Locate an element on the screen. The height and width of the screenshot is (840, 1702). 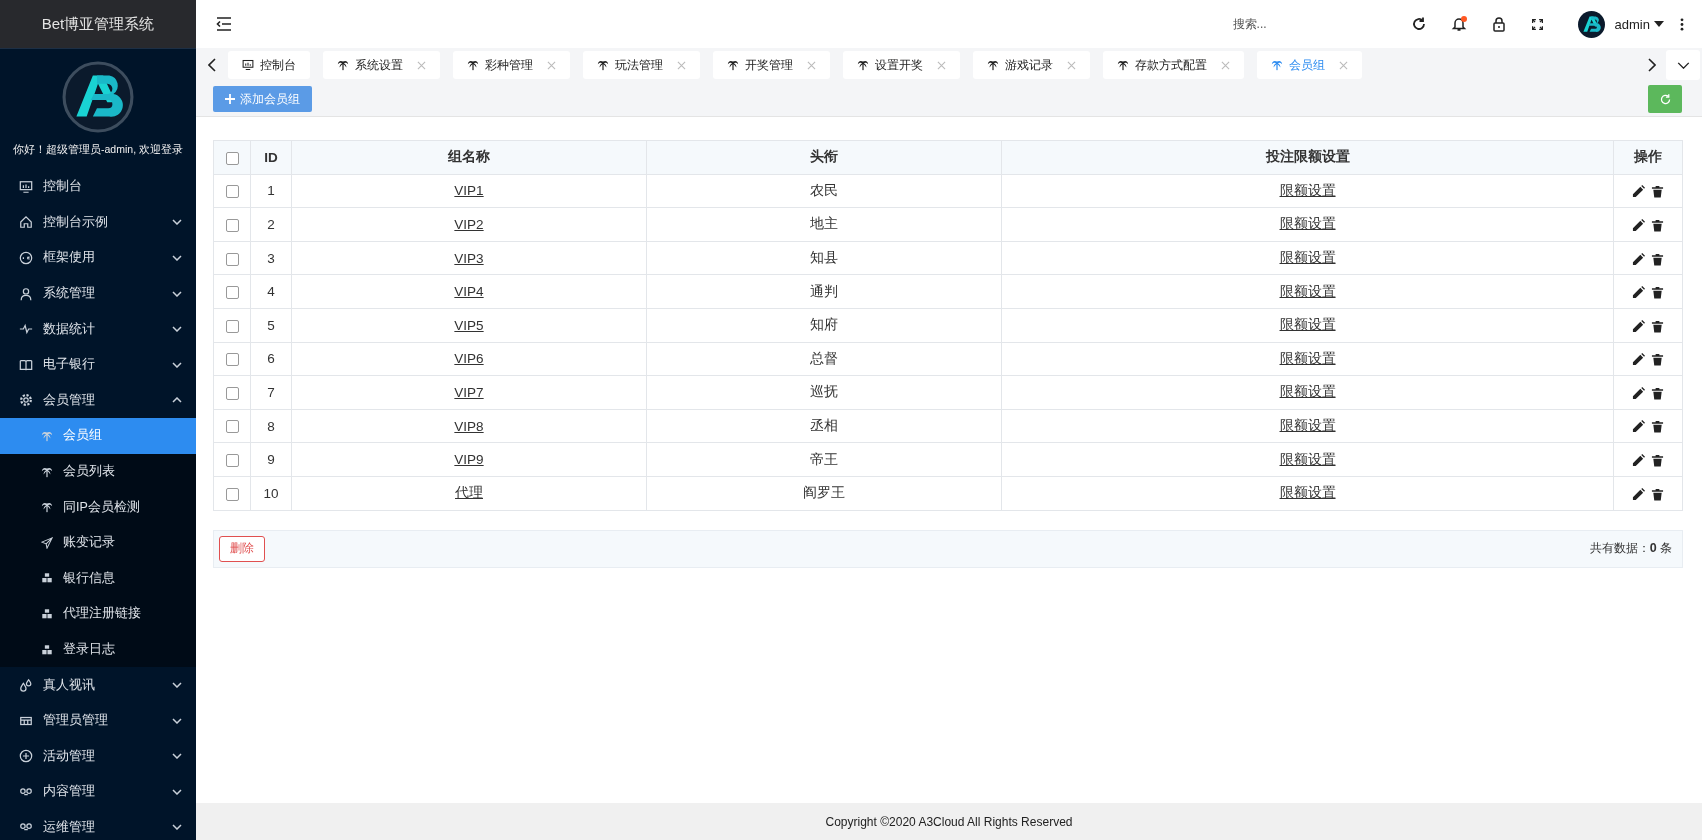
sidebar-item: 会员管理 is located at coordinates (98, 400).